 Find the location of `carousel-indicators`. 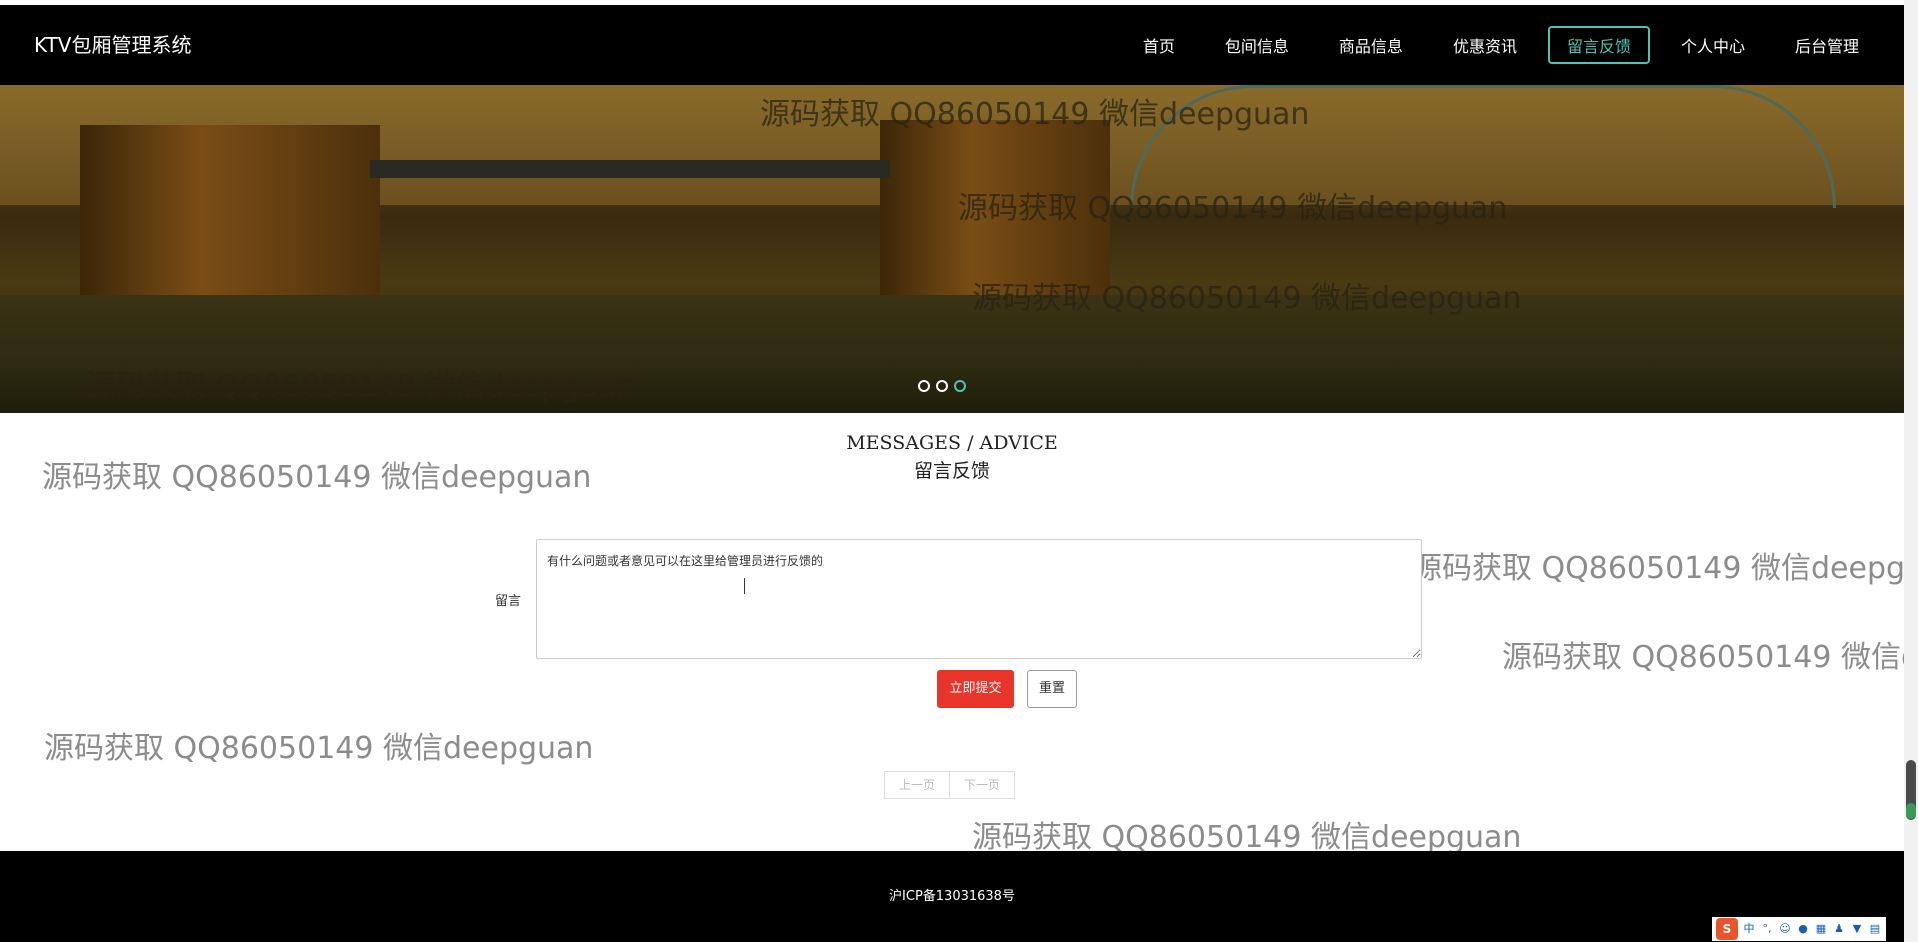

carousel-indicators is located at coordinates (942, 386).